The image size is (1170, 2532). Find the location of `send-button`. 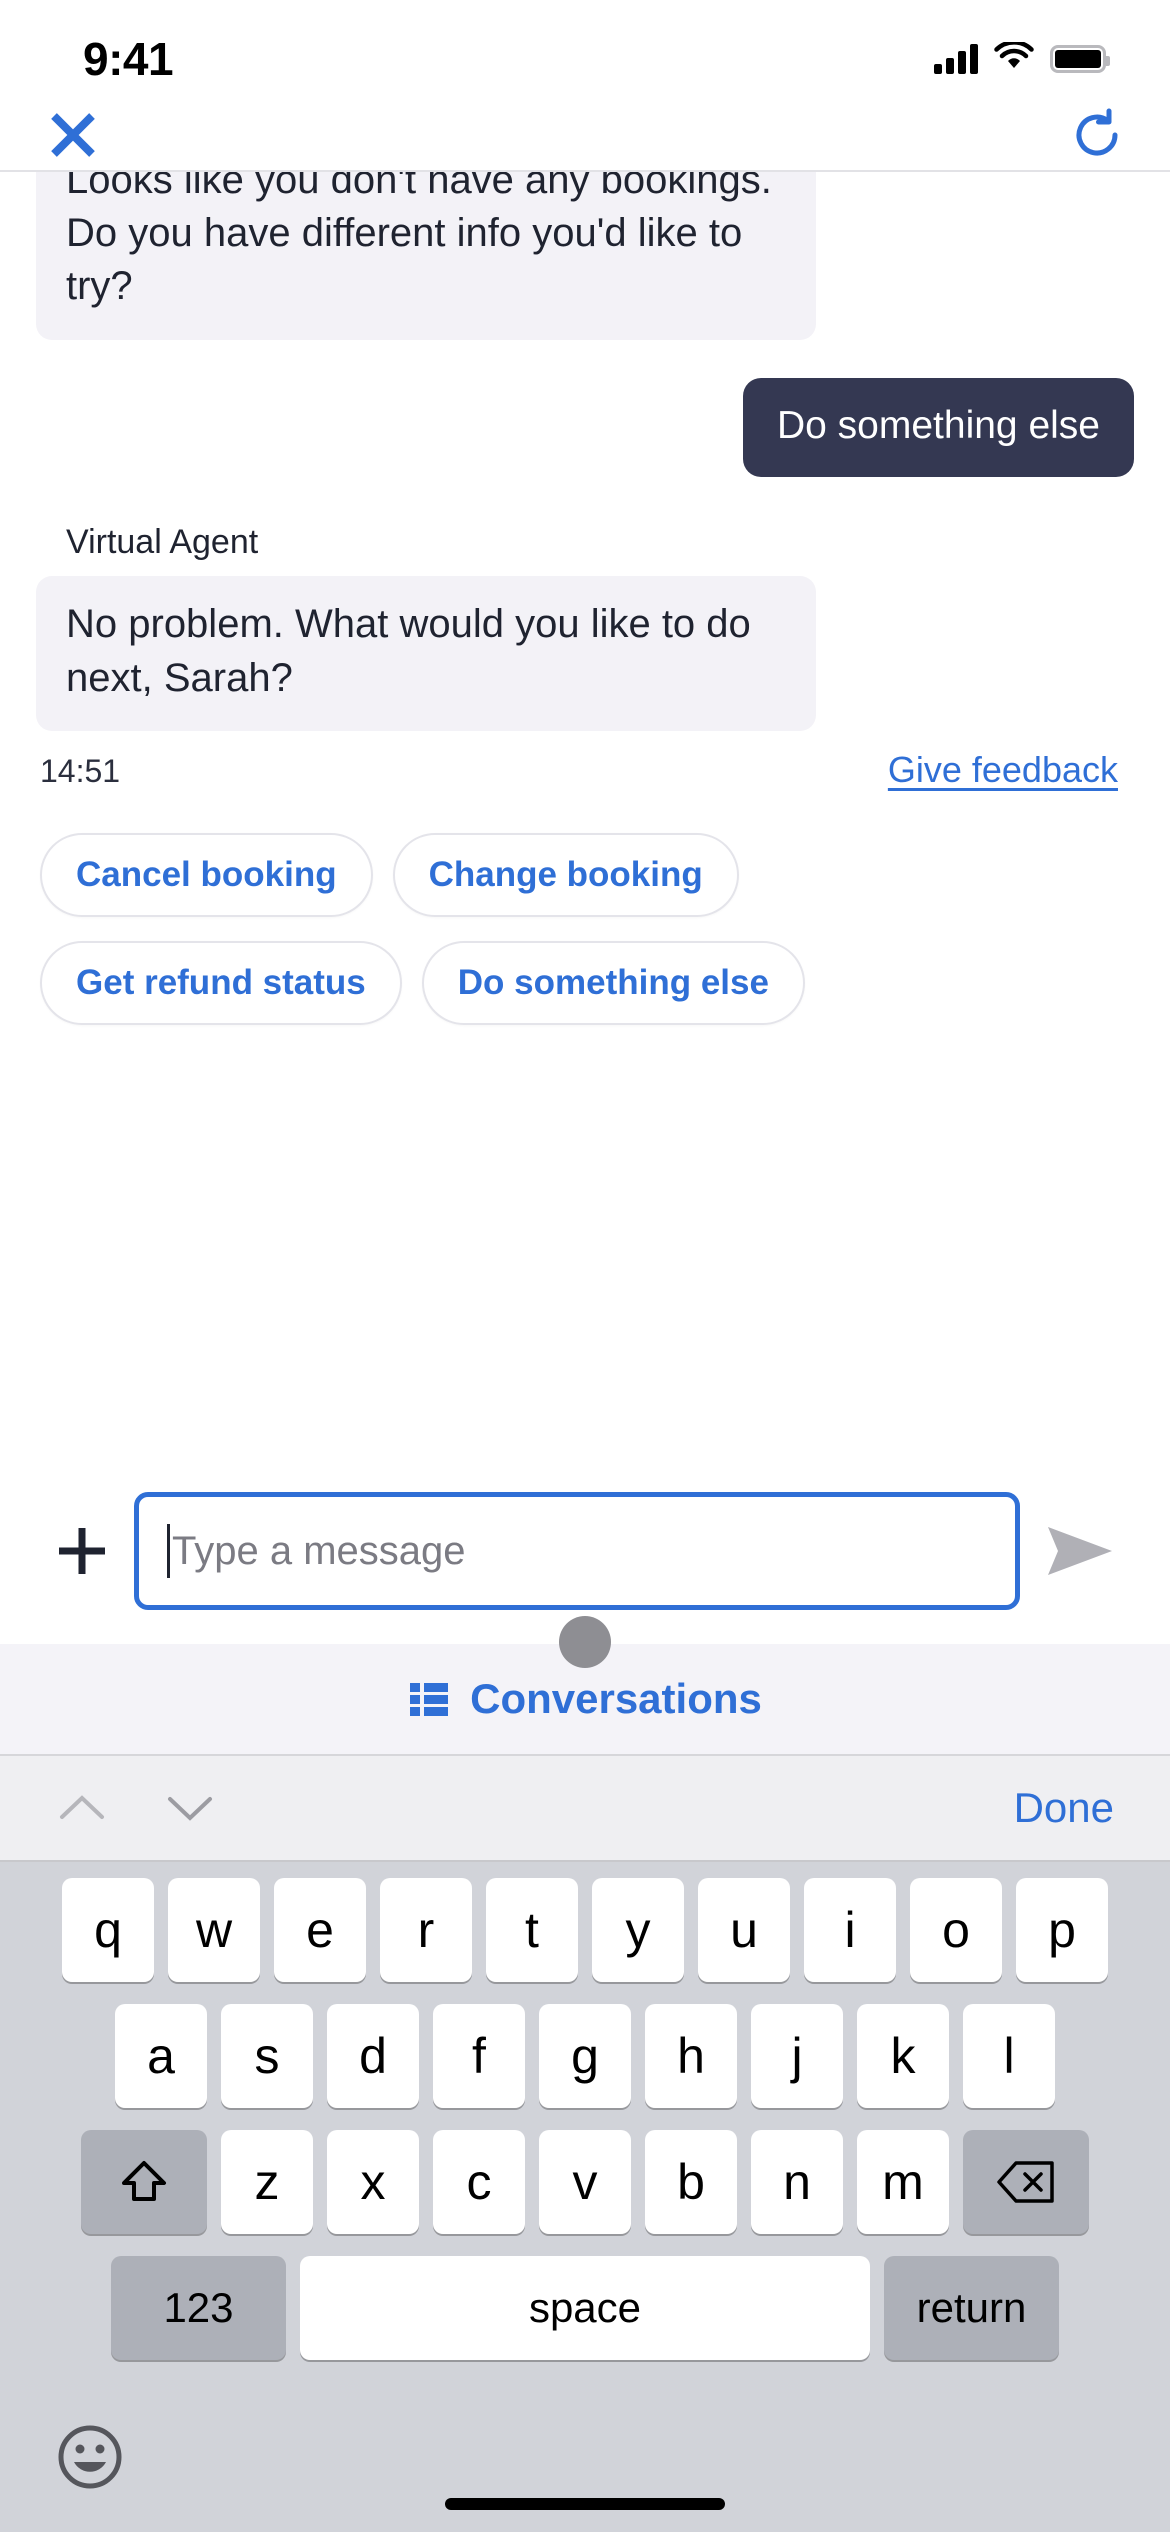

send-button is located at coordinates (1080, 1551).